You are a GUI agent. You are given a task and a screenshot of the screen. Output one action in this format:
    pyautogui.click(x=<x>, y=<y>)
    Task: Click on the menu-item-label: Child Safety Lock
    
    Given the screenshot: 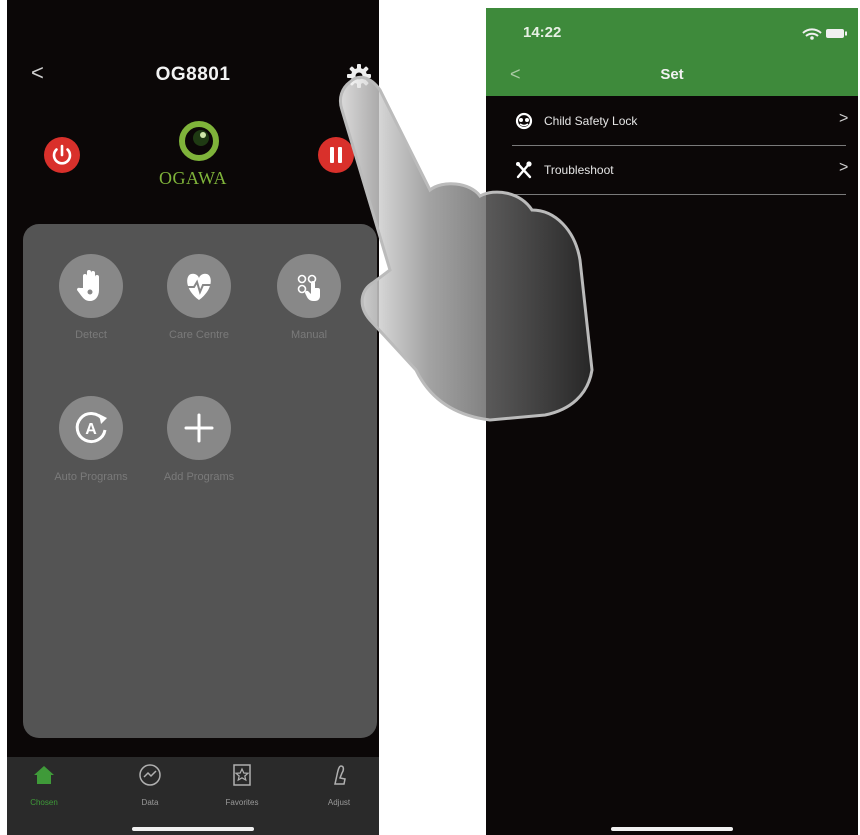 What is the action you would take?
    pyautogui.click(x=591, y=121)
    